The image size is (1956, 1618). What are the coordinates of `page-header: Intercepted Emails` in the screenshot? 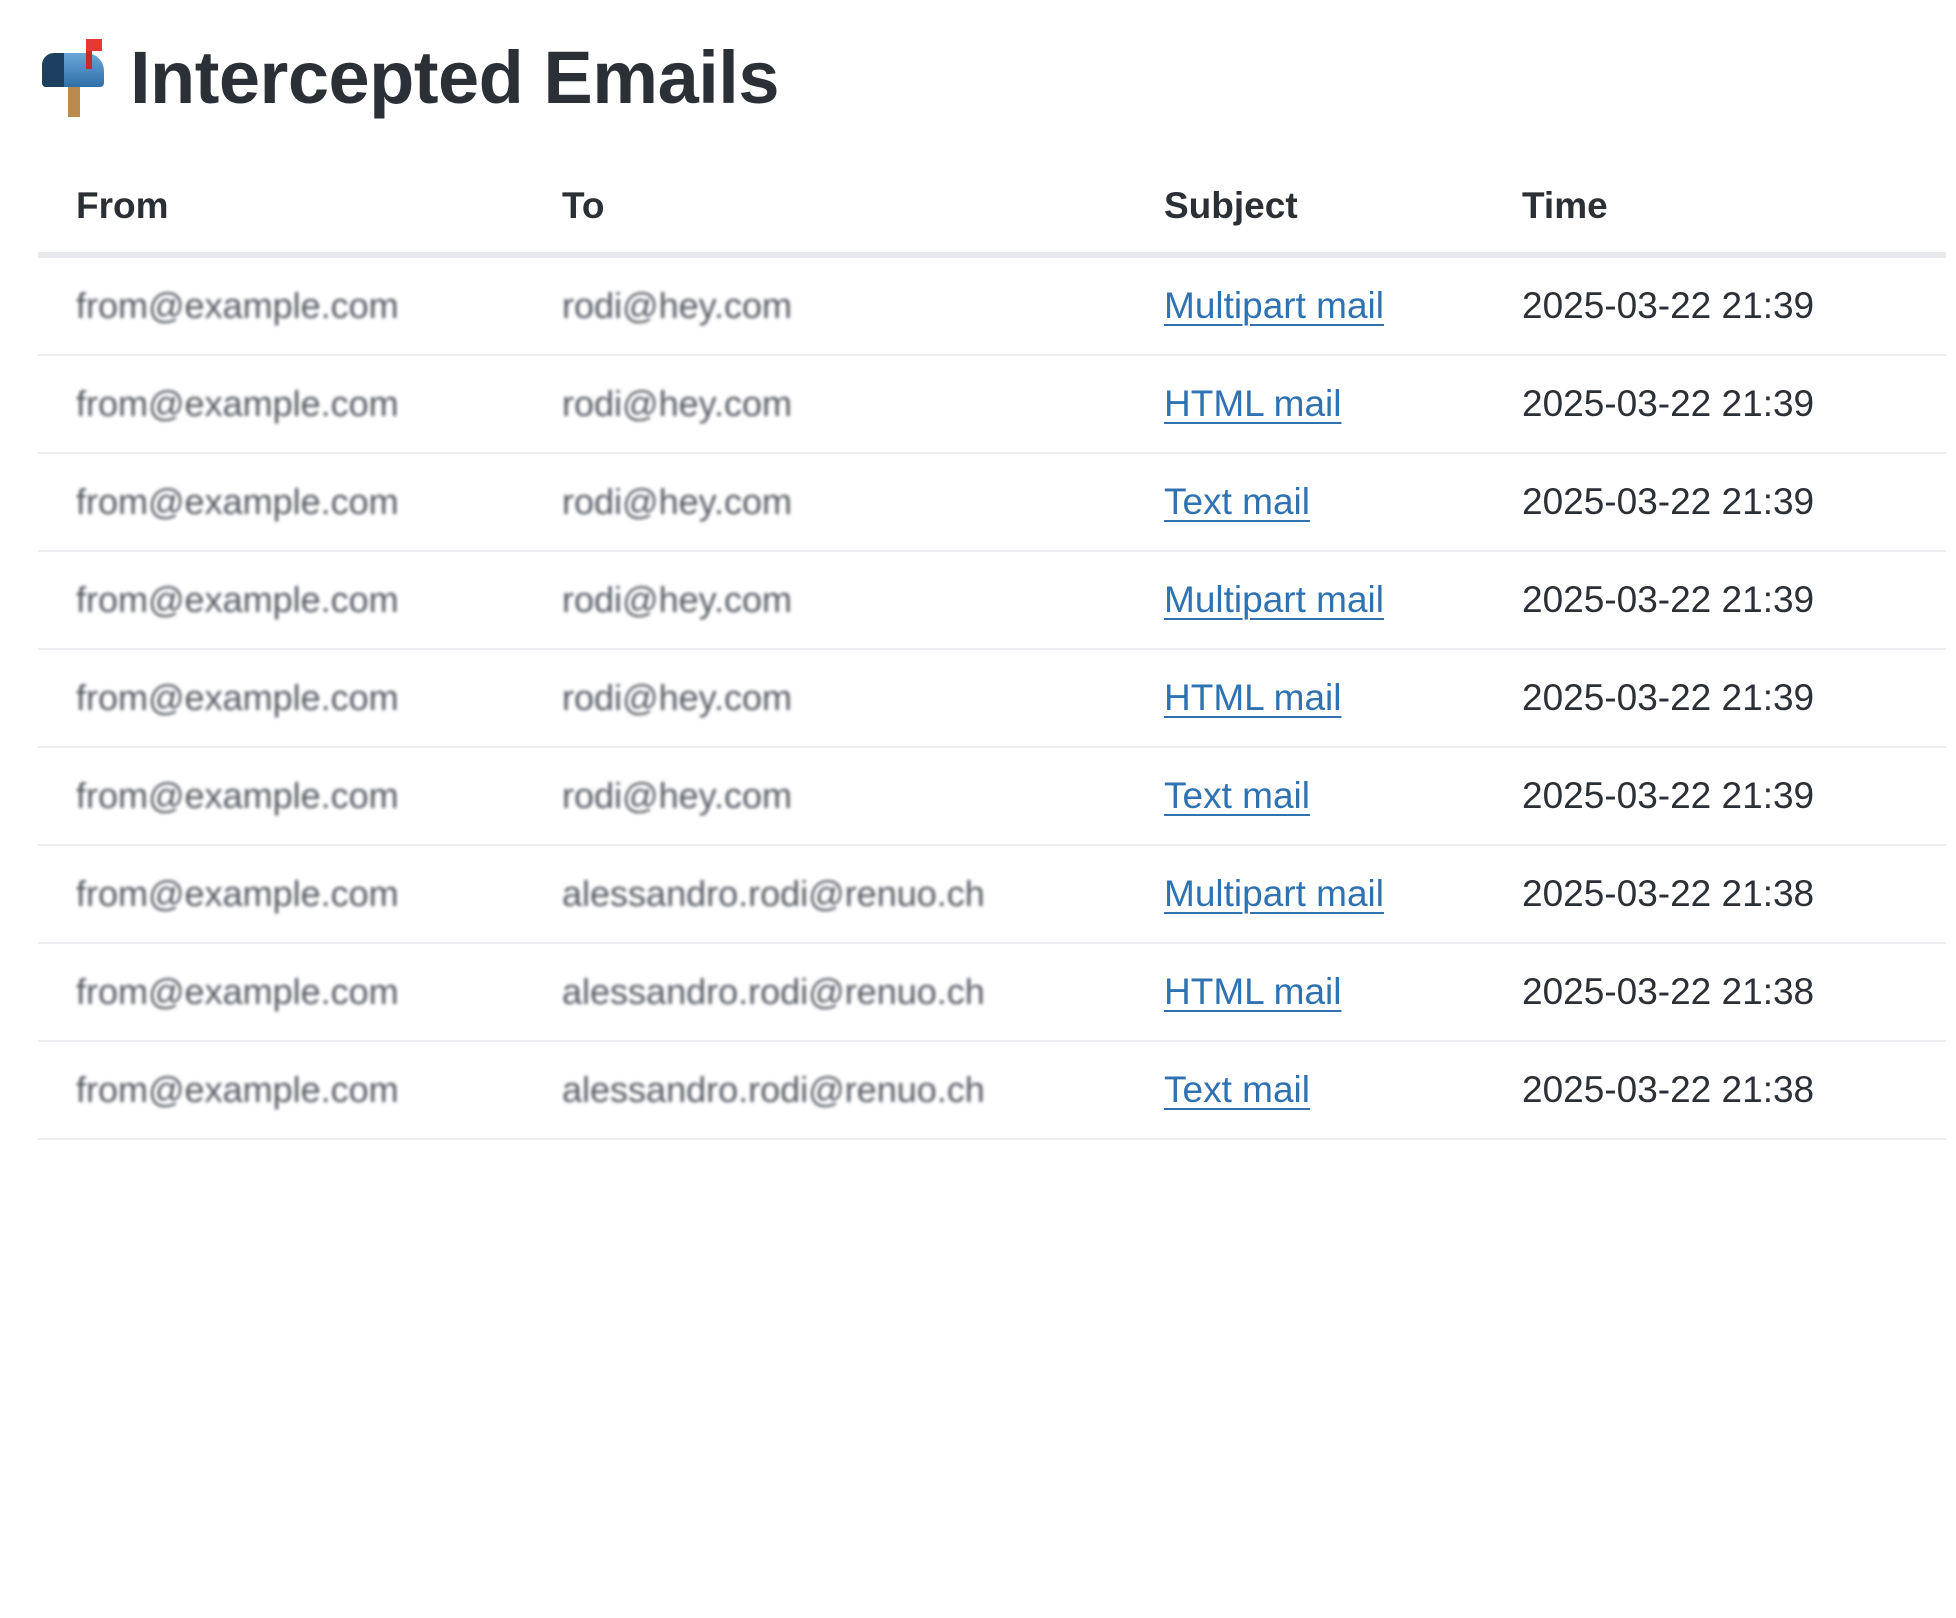 It's located at (409, 77).